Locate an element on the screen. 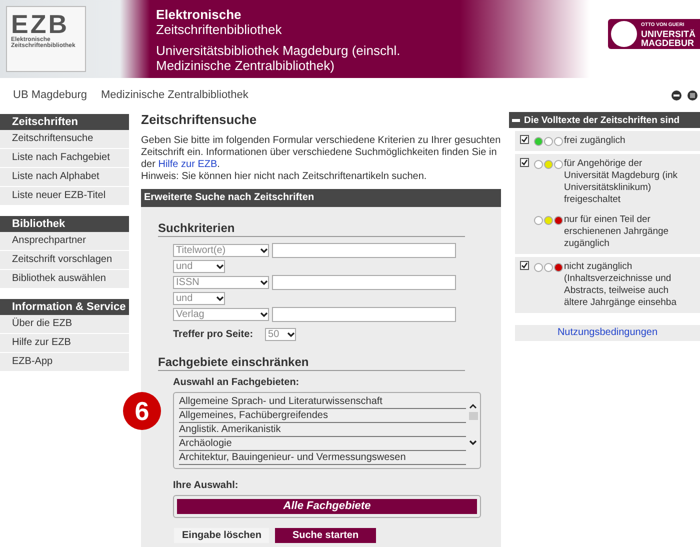 Image resolution: width=700 pixels, height=547 pixels. scroll-thumb is located at coordinates (473, 416).